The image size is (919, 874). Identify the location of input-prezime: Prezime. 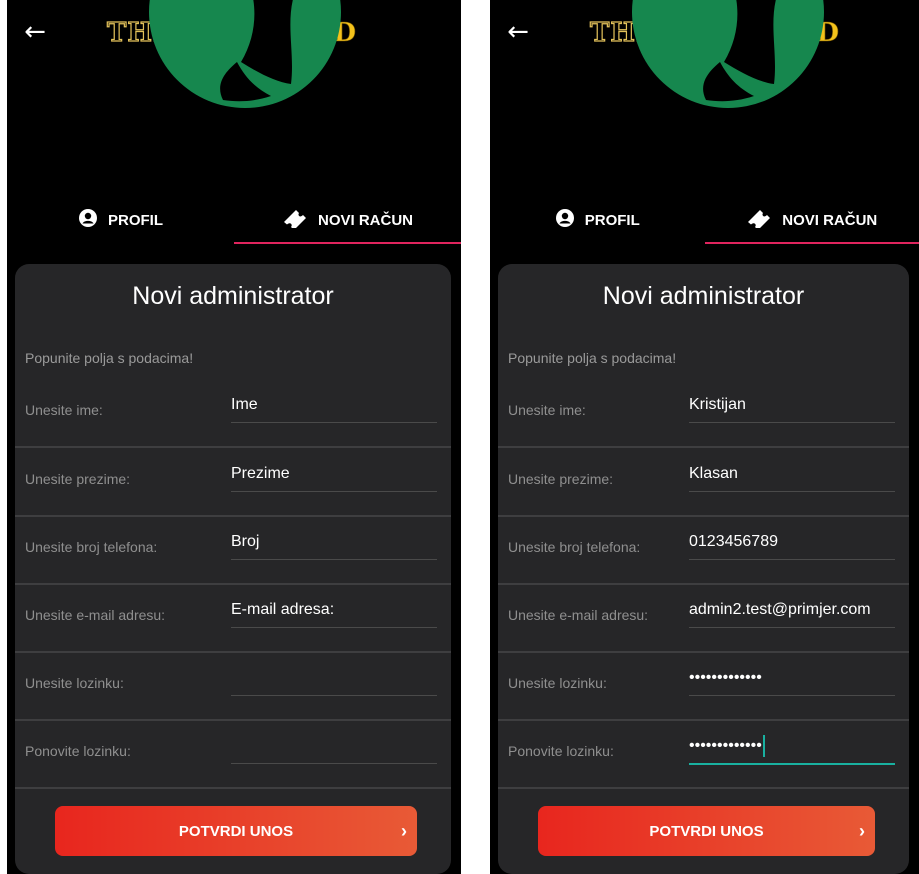
(334, 474).